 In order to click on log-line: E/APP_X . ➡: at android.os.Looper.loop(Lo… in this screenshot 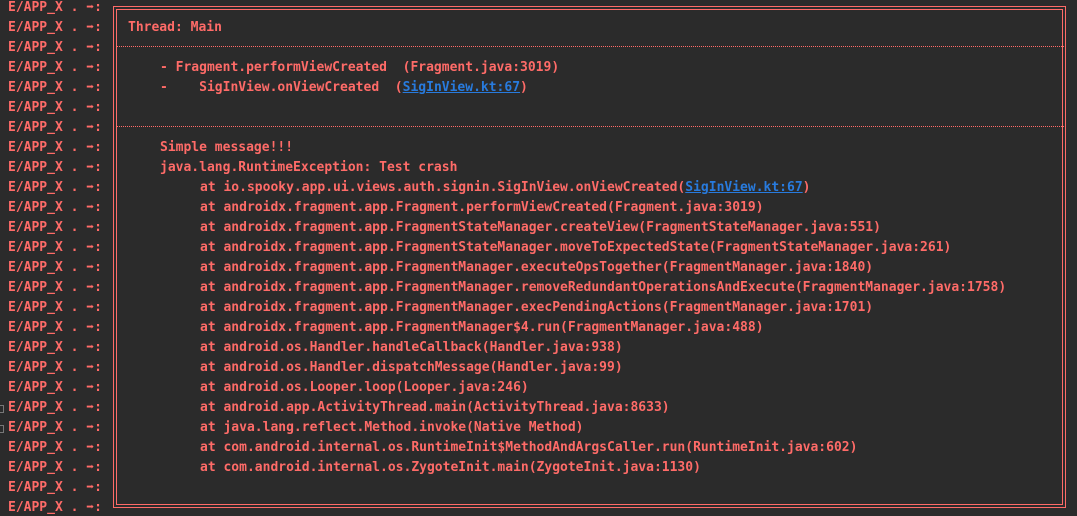, I will do `click(538, 388)`.